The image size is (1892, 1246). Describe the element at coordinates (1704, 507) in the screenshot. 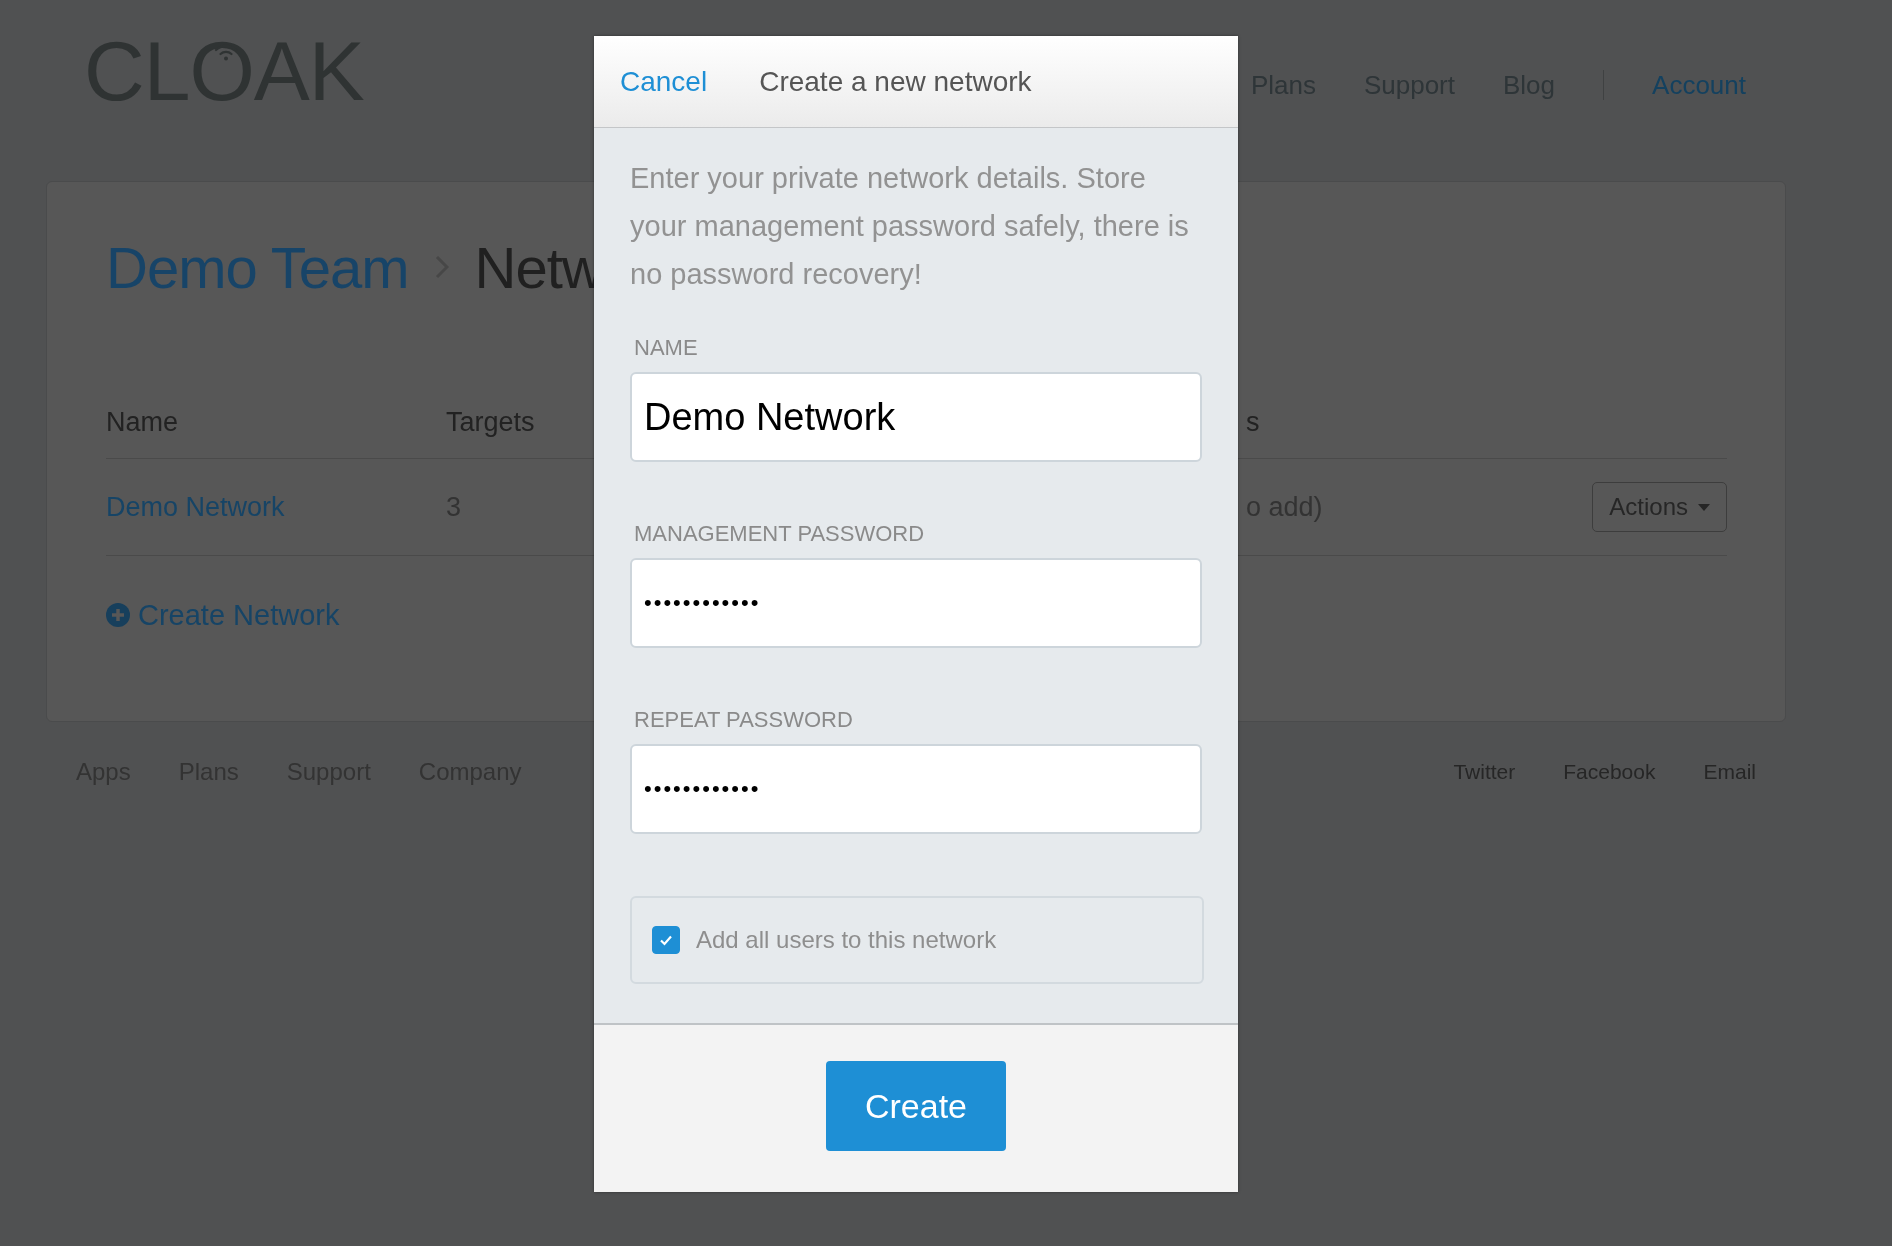

I see `caret-icon` at that location.